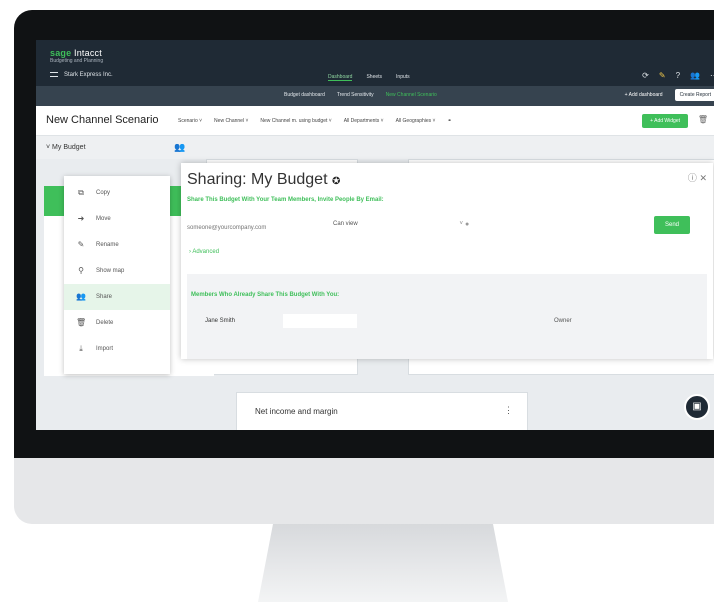 The height and width of the screenshot is (602, 714). Describe the element at coordinates (563, 321) in the screenshot. I see `member-role: Owner` at that location.